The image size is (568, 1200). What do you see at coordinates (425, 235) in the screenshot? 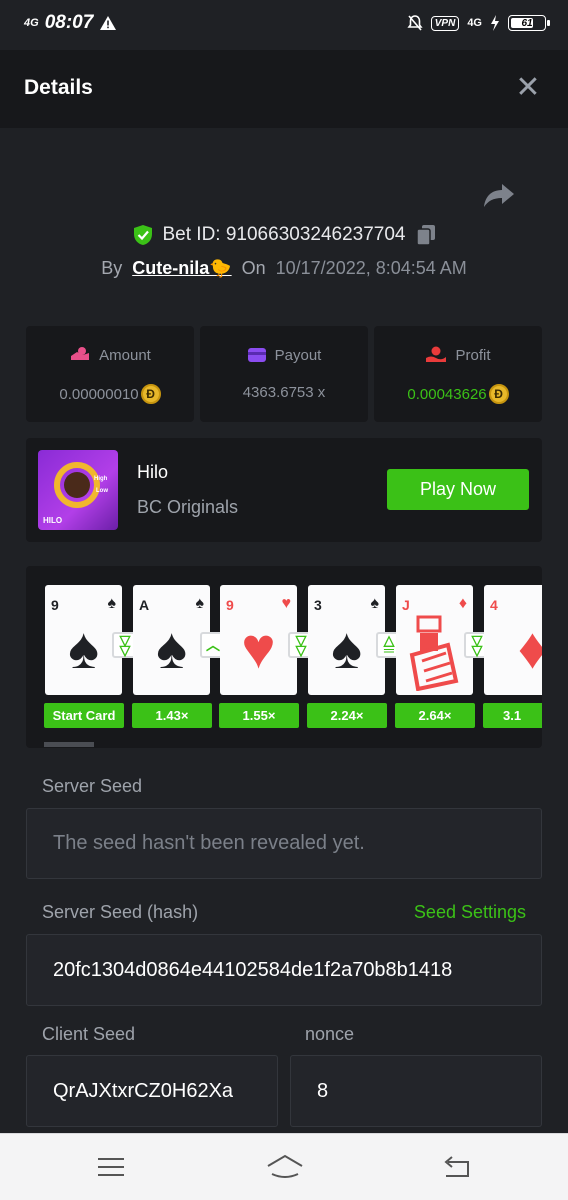
I see `copy-icon` at bounding box center [425, 235].